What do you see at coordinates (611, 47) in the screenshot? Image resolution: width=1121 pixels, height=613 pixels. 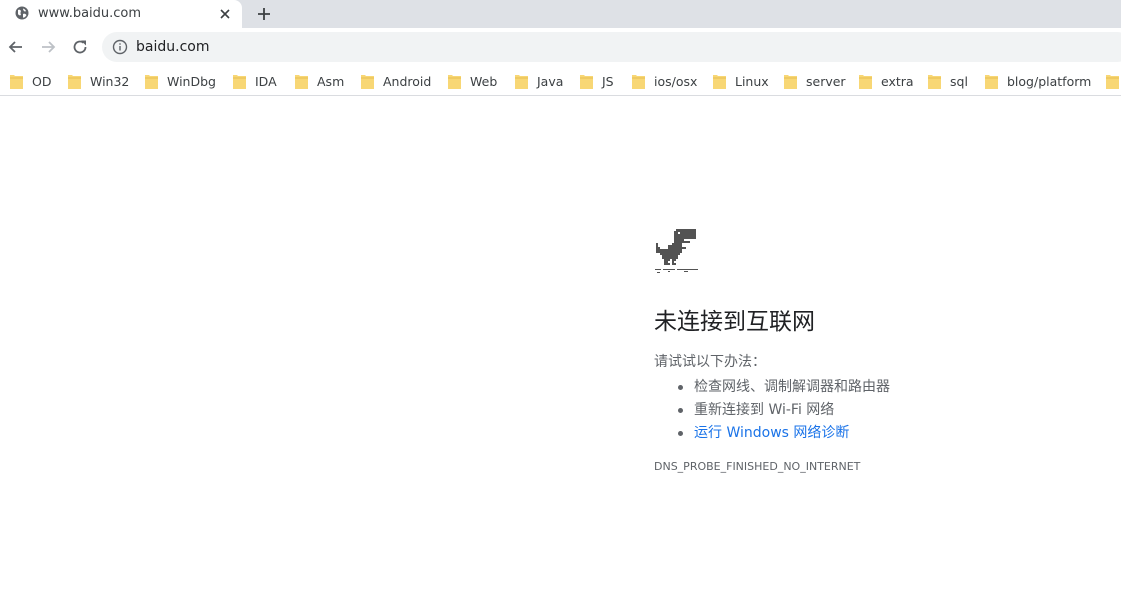 I see `omnibox: baidu.com` at bounding box center [611, 47].